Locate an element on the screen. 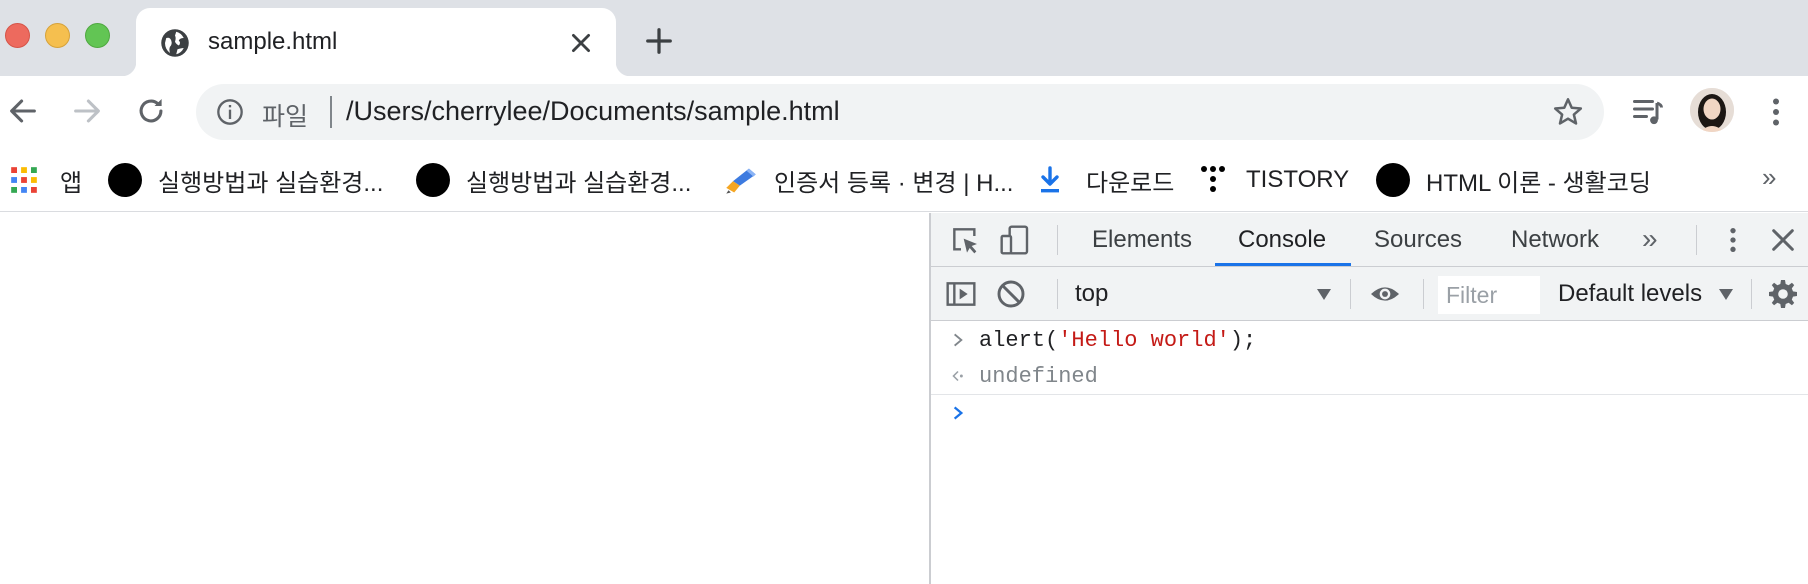 The width and height of the screenshot is (1808, 584). bookmarks-overflow-button: » is located at coordinates (1769, 177).